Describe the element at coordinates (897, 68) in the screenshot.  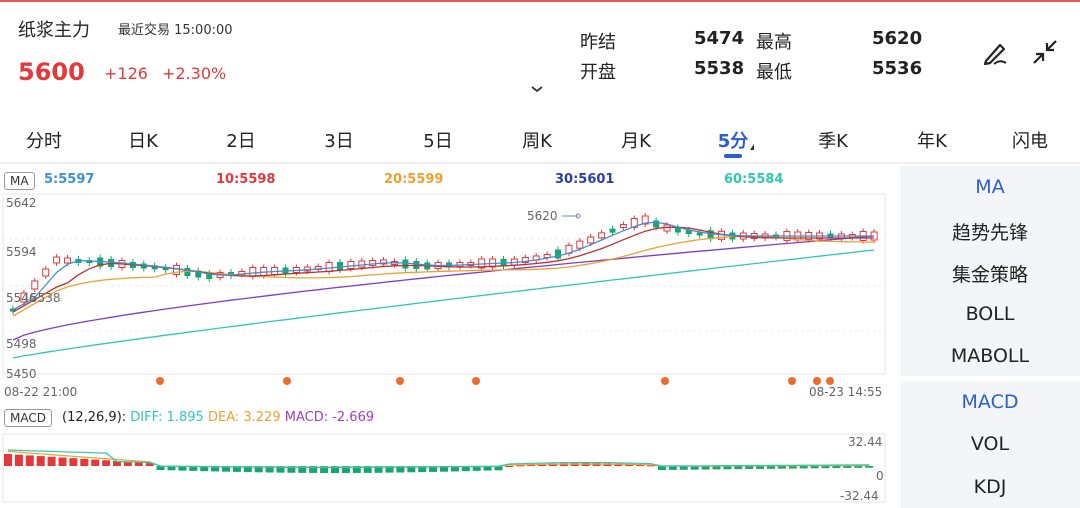
I see `low-value: 5536` at that location.